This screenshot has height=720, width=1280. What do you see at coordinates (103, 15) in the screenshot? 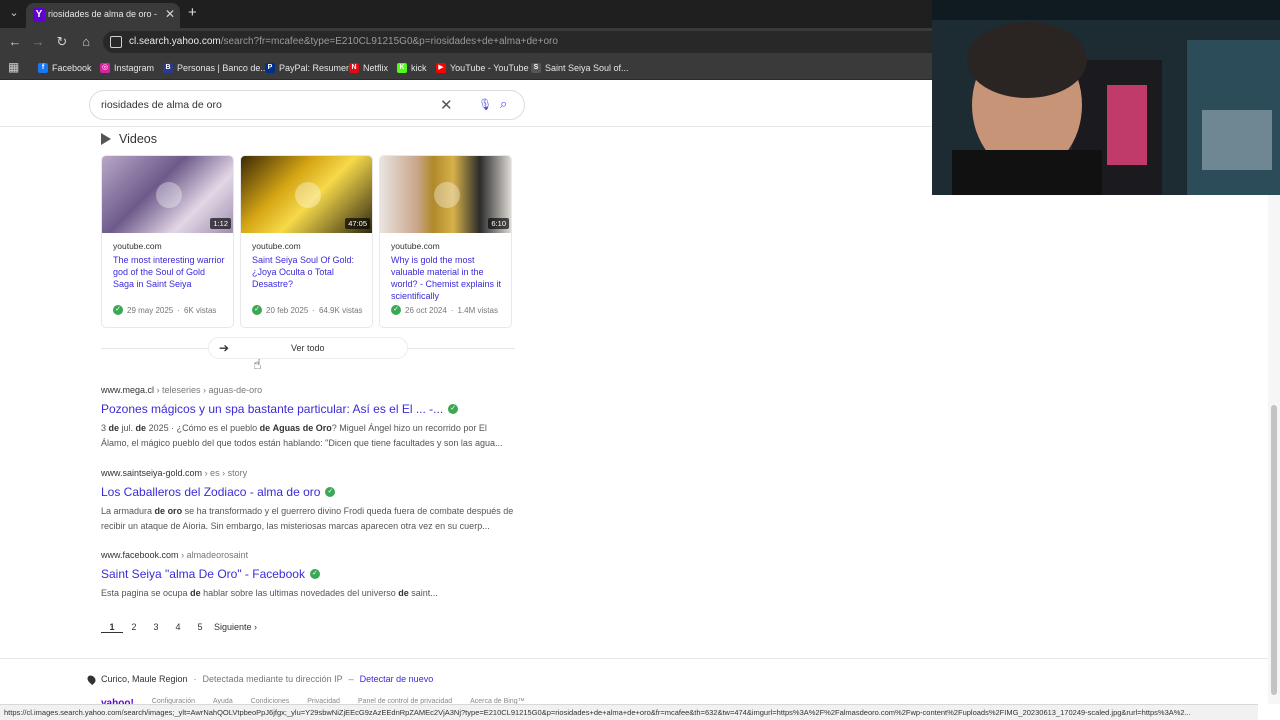
I see `browser-tab: Y riosidades de alma de oro - Yah ✕` at bounding box center [103, 15].